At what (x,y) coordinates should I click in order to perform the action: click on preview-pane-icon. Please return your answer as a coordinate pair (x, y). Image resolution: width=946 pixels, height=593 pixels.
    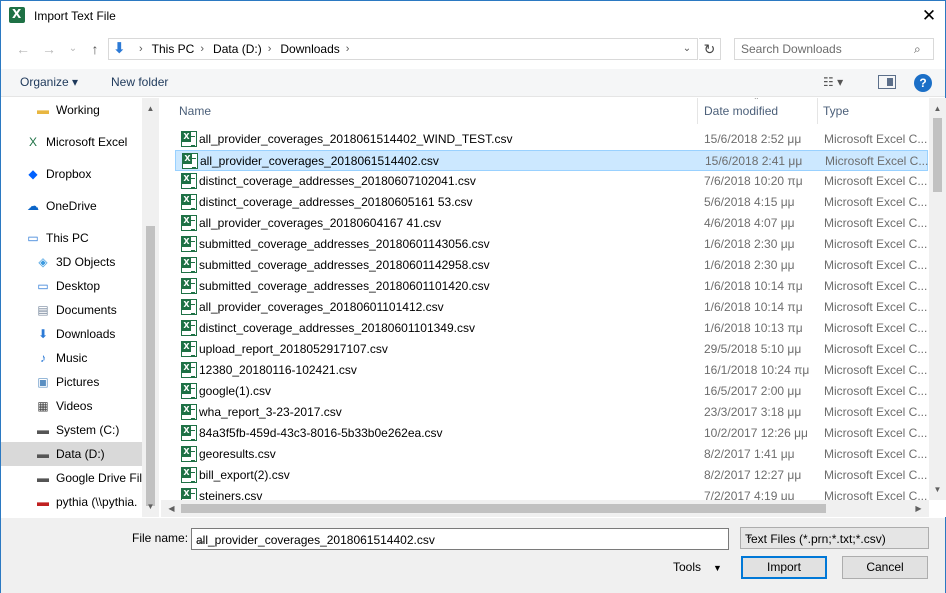
    Looking at the image, I should click on (887, 82).